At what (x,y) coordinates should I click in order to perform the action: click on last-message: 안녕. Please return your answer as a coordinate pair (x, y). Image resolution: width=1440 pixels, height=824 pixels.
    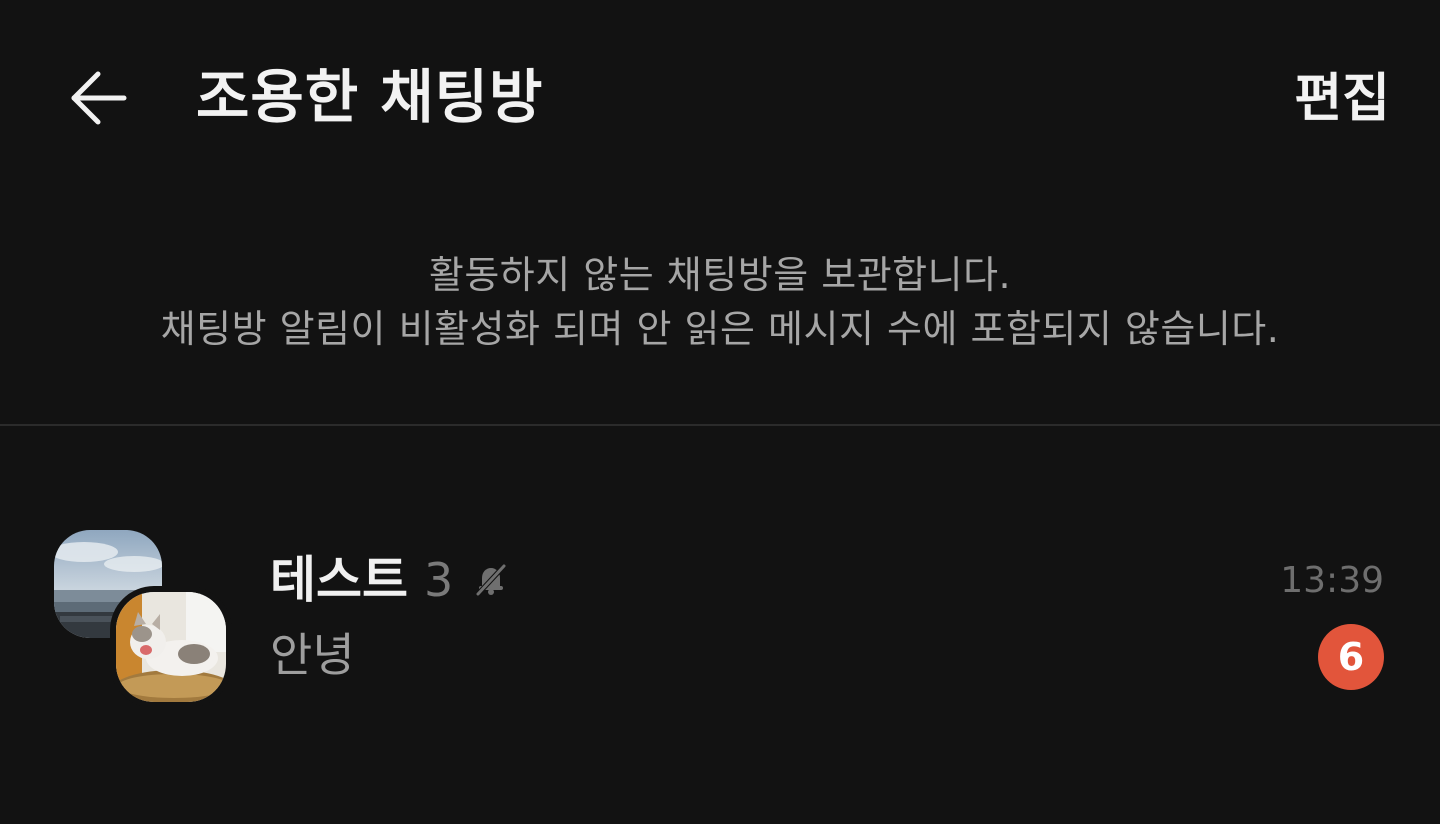
    Looking at the image, I should click on (312, 655).